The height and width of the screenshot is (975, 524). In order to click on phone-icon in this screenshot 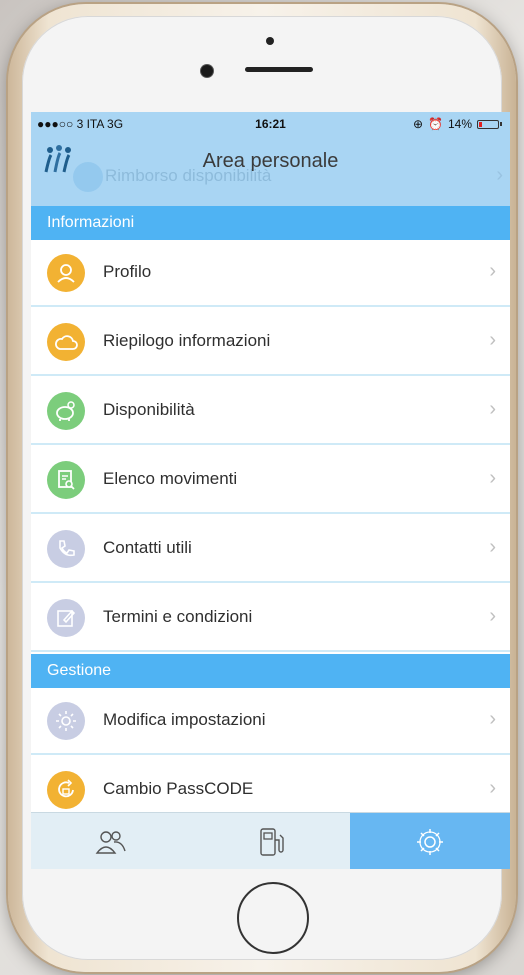, I will do `click(66, 549)`.